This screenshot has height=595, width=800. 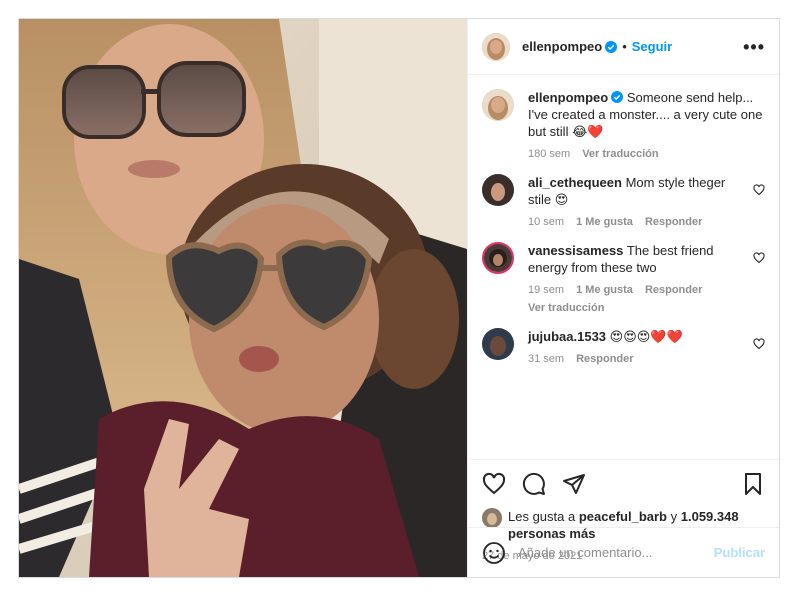 What do you see at coordinates (635, 222) in the screenshot?
I see `comment-meta: 10 sem 1 Me gusta Responder` at bounding box center [635, 222].